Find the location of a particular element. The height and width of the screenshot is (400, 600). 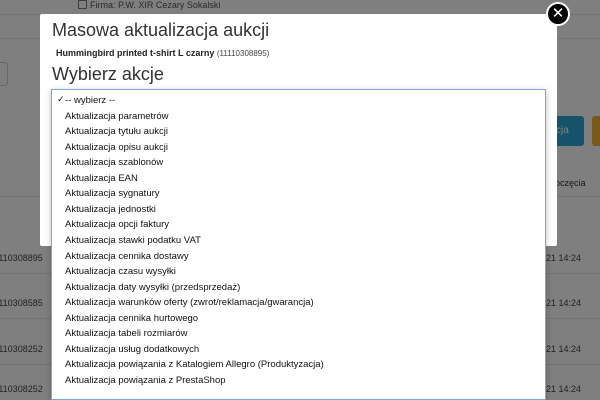

dropdown-option-label: Aktualizacja powiązania z PrestaShop is located at coordinates (145, 380).